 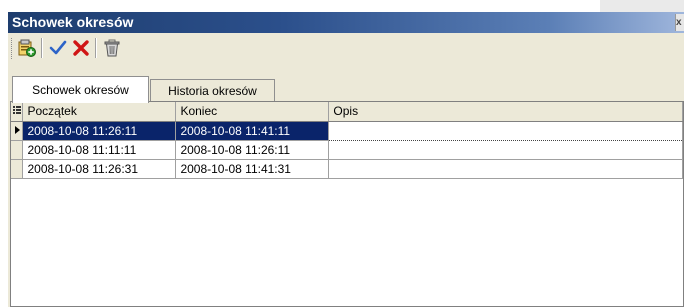 I want to click on toolbar-grip, so click(x=12, y=48).